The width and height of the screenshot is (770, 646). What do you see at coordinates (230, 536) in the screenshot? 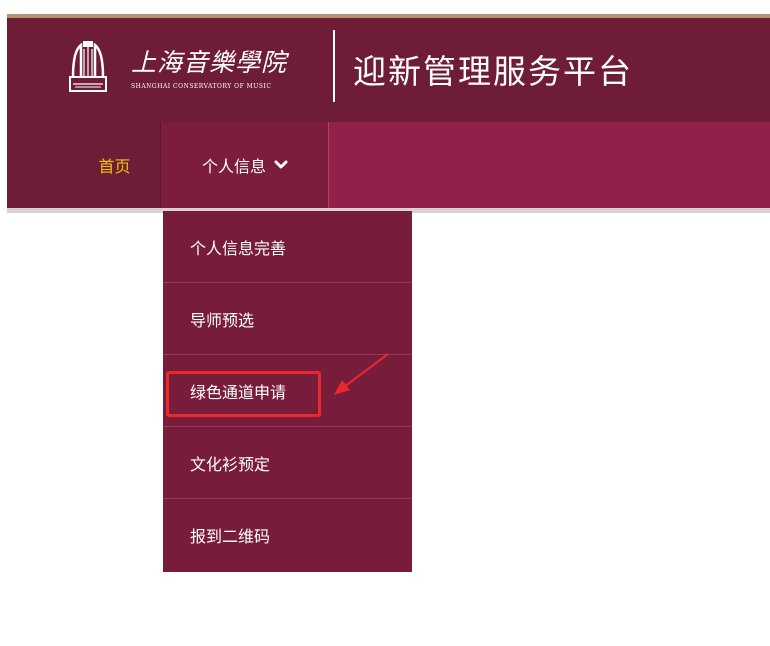
I see `menu-item-label: 报到二维码` at bounding box center [230, 536].